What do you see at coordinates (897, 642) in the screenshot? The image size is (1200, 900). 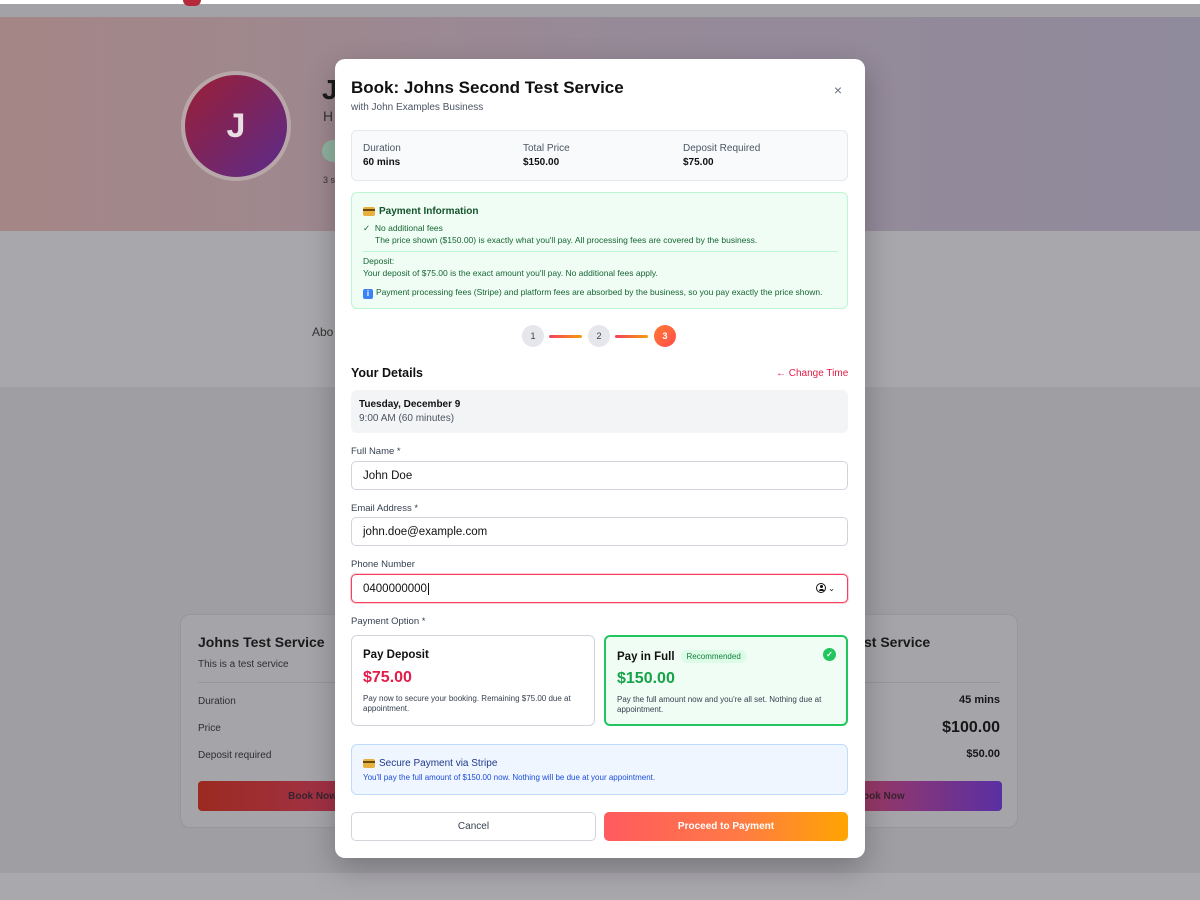 I see `service-card-title: st Service` at bounding box center [897, 642].